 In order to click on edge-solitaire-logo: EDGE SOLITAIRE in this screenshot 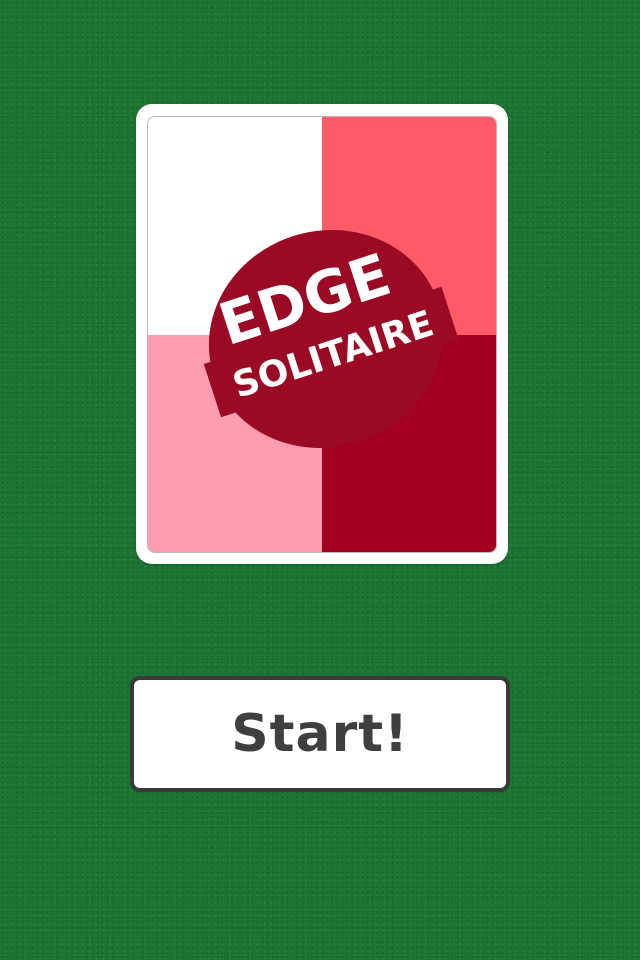, I will do `click(331, 339)`.